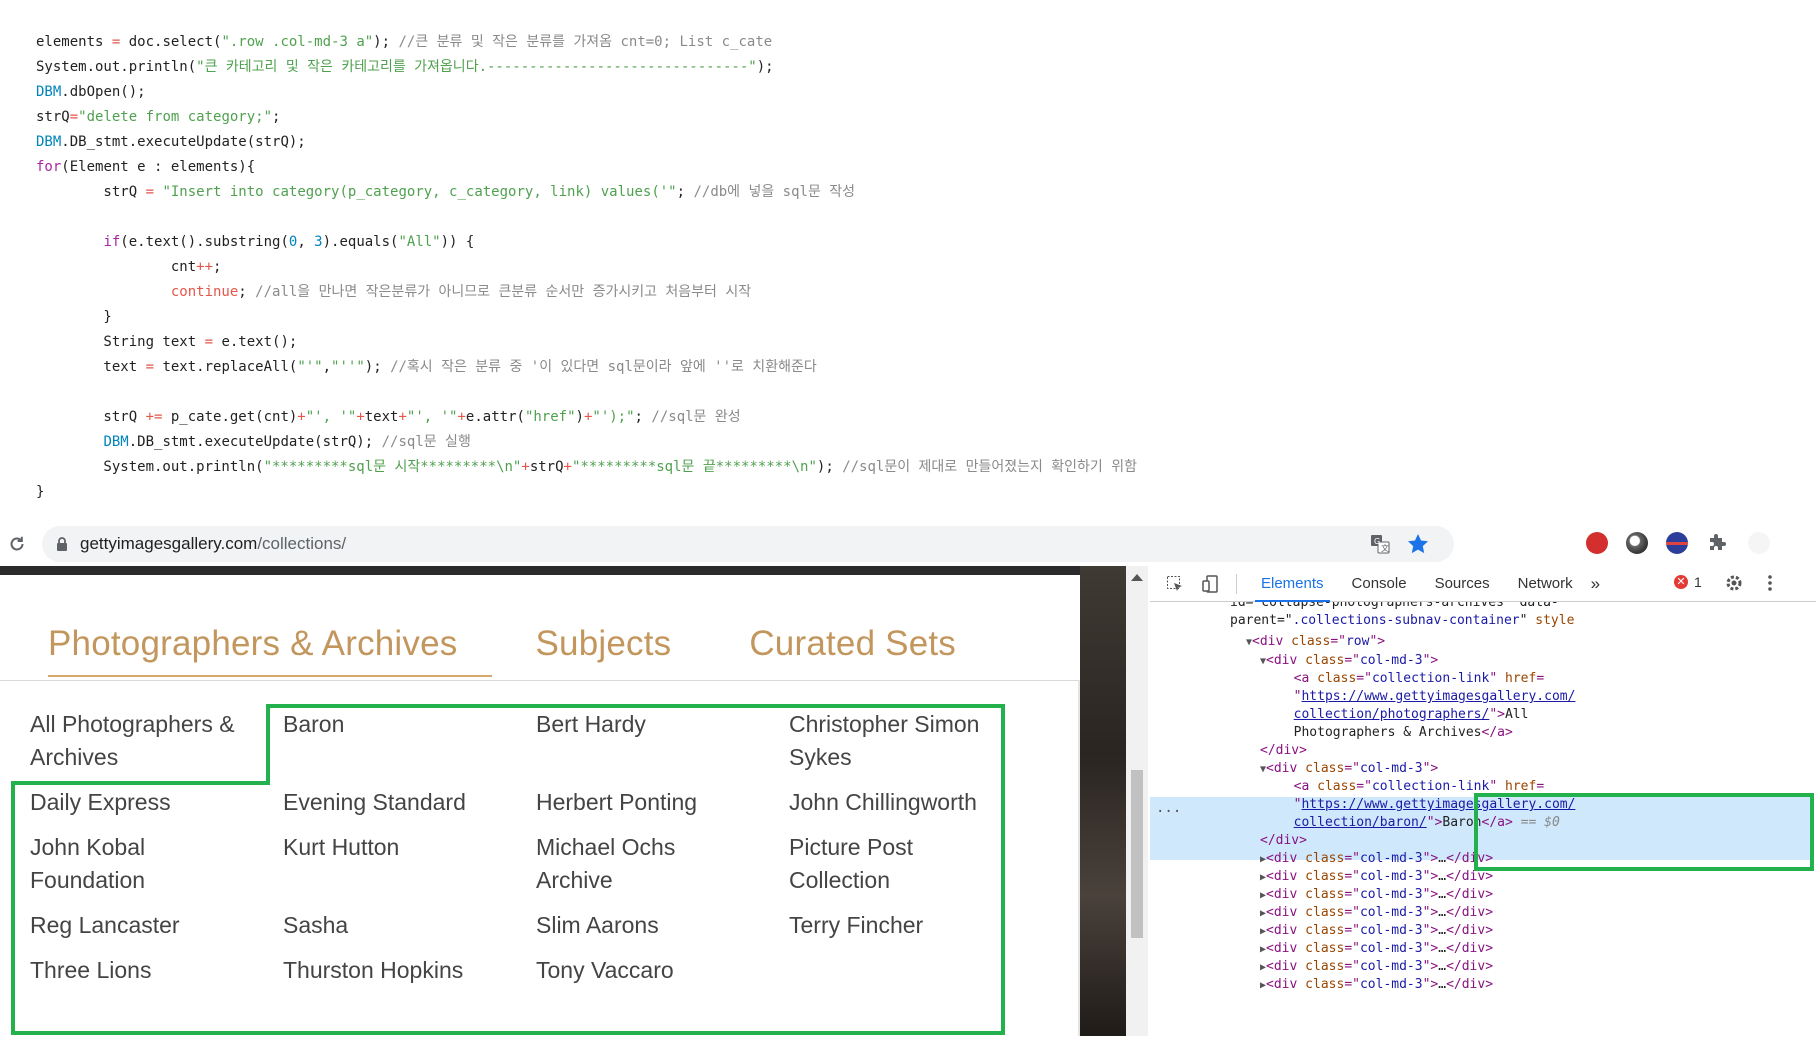 The width and height of the screenshot is (1816, 1044). I want to click on dom-node-line: Photographers & Archives</a>, so click(1395, 732).